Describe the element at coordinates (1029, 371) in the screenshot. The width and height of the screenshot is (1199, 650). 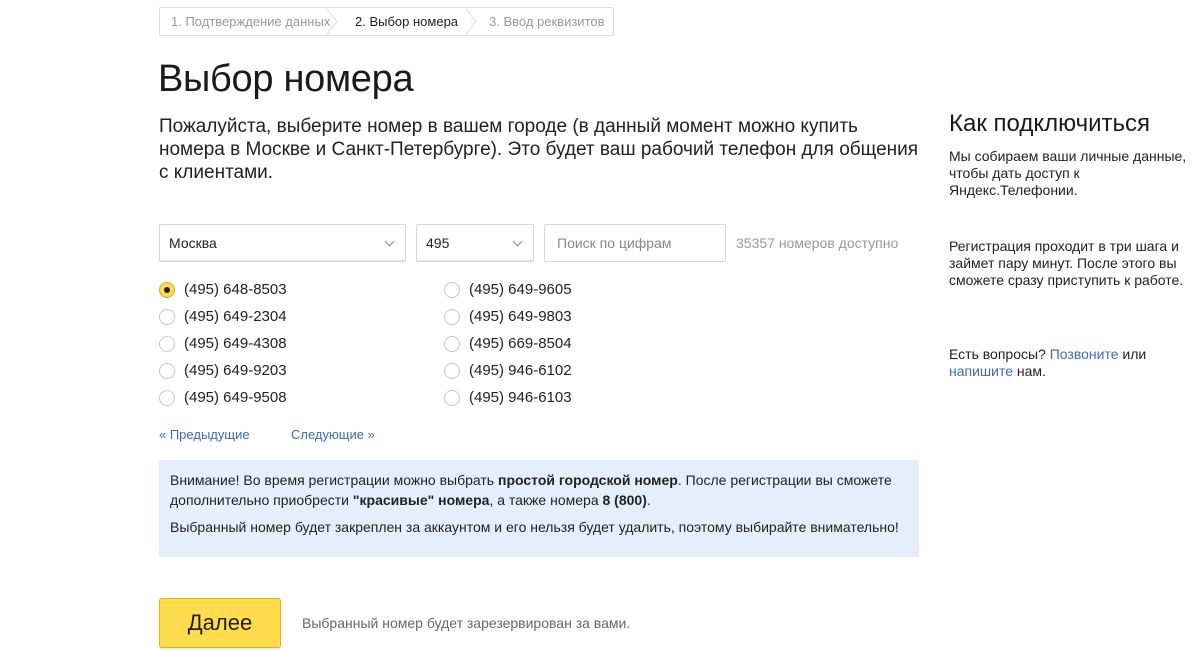
I see `sidebar-text: нам.` at that location.